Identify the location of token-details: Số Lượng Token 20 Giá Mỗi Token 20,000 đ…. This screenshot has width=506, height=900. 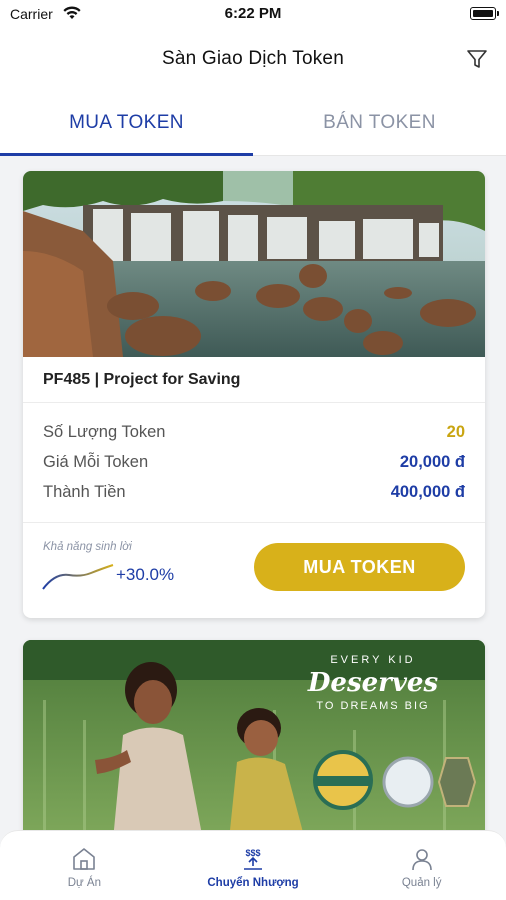
(254, 463).